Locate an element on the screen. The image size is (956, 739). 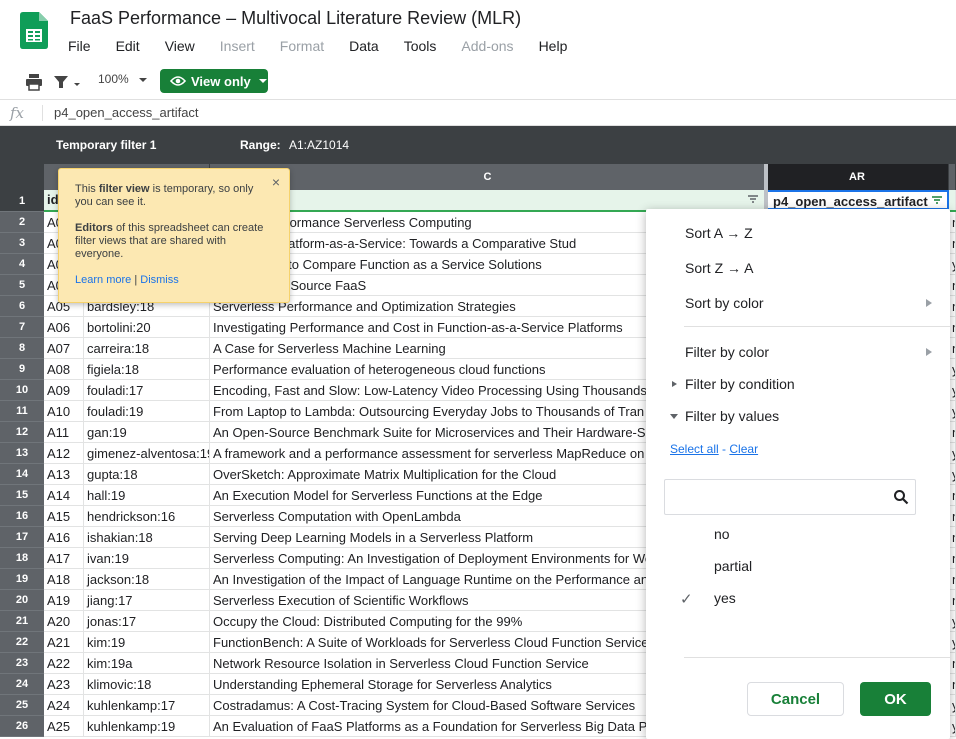
checkmark-icon: ✓ is located at coordinates (686, 599).